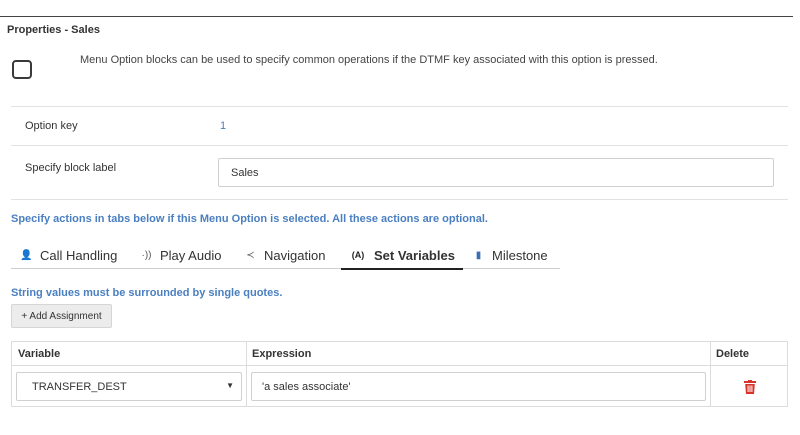 The image size is (800, 435). Describe the element at coordinates (750, 387) in the screenshot. I see `trash-icon` at that location.